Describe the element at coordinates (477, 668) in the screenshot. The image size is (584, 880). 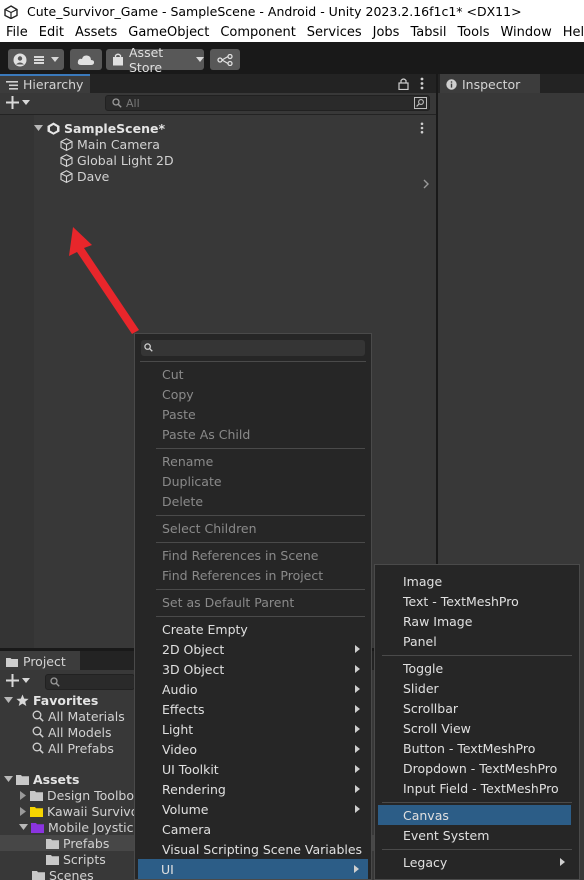
I see `menu-item-toggle: Toggle` at that location.